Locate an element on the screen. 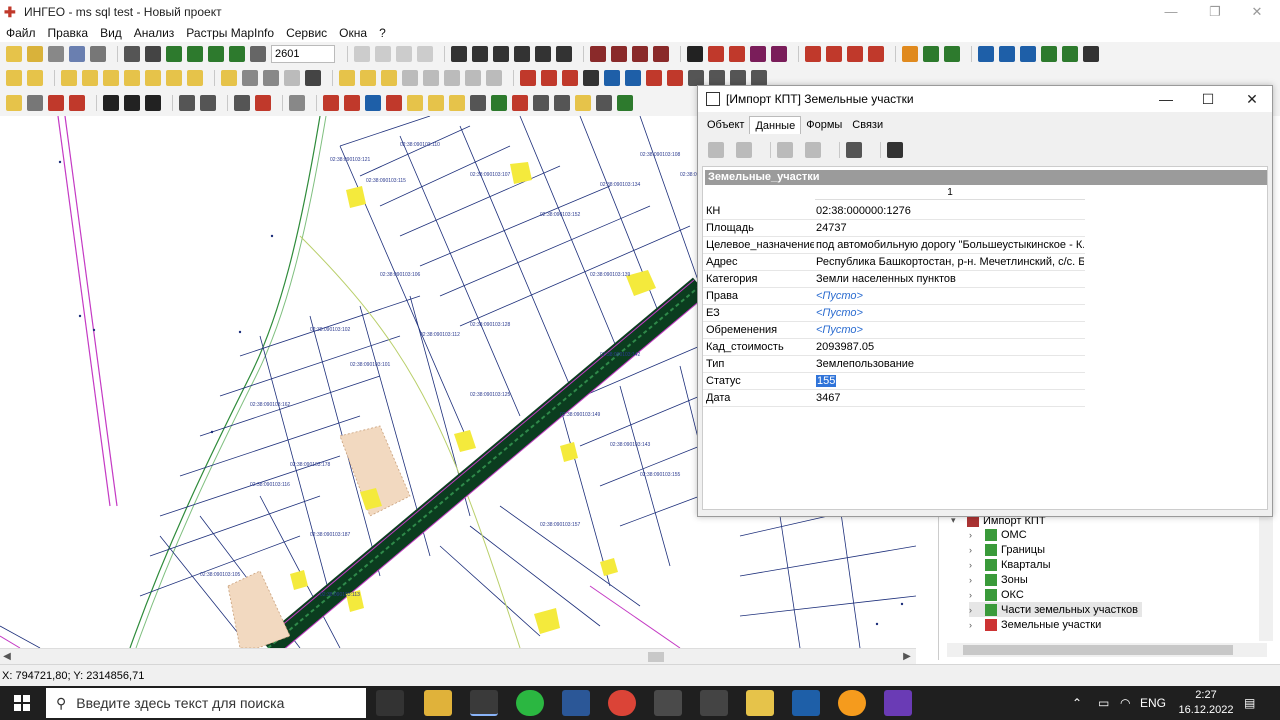  field-value: 24737 is located at coordinates (950, 228).